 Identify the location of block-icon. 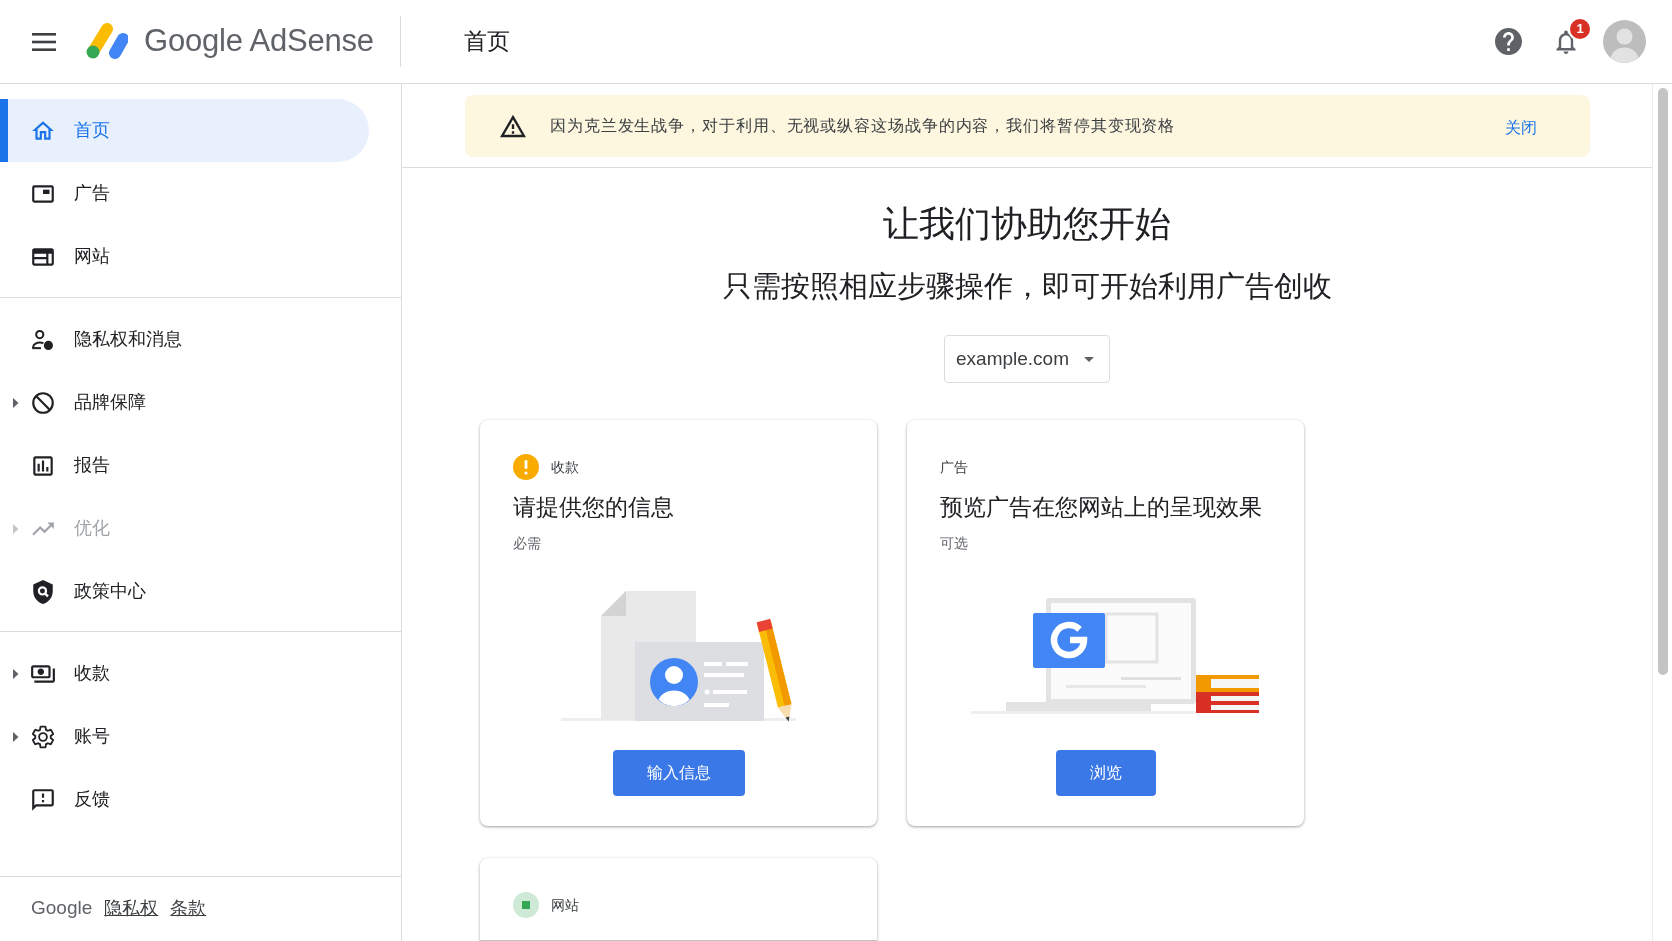
(43, 402).